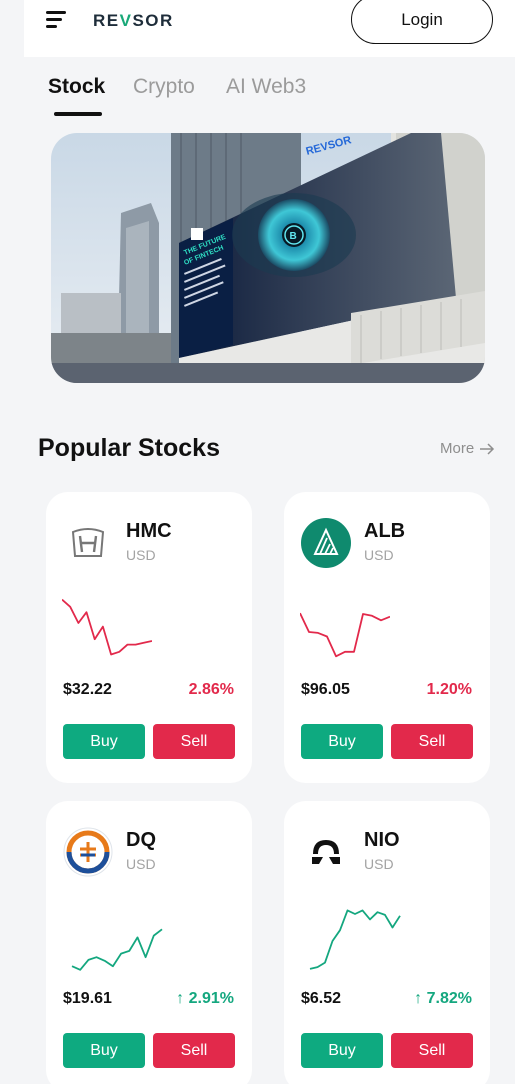 The width and height of the screenshot is (515, 1084). What do you see at coordinates (457, 448) in the screenshot?
I see `more-label: More` at bounding box center [457, 448].